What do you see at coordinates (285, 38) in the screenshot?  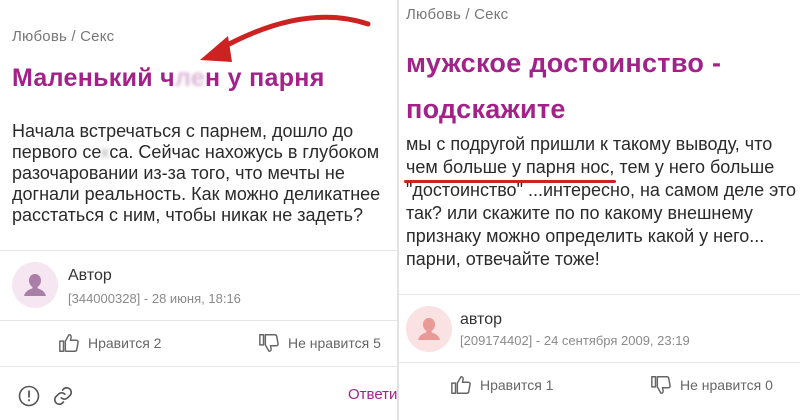 I see `red-arrow-annotation` at bounding box center [285, 38].